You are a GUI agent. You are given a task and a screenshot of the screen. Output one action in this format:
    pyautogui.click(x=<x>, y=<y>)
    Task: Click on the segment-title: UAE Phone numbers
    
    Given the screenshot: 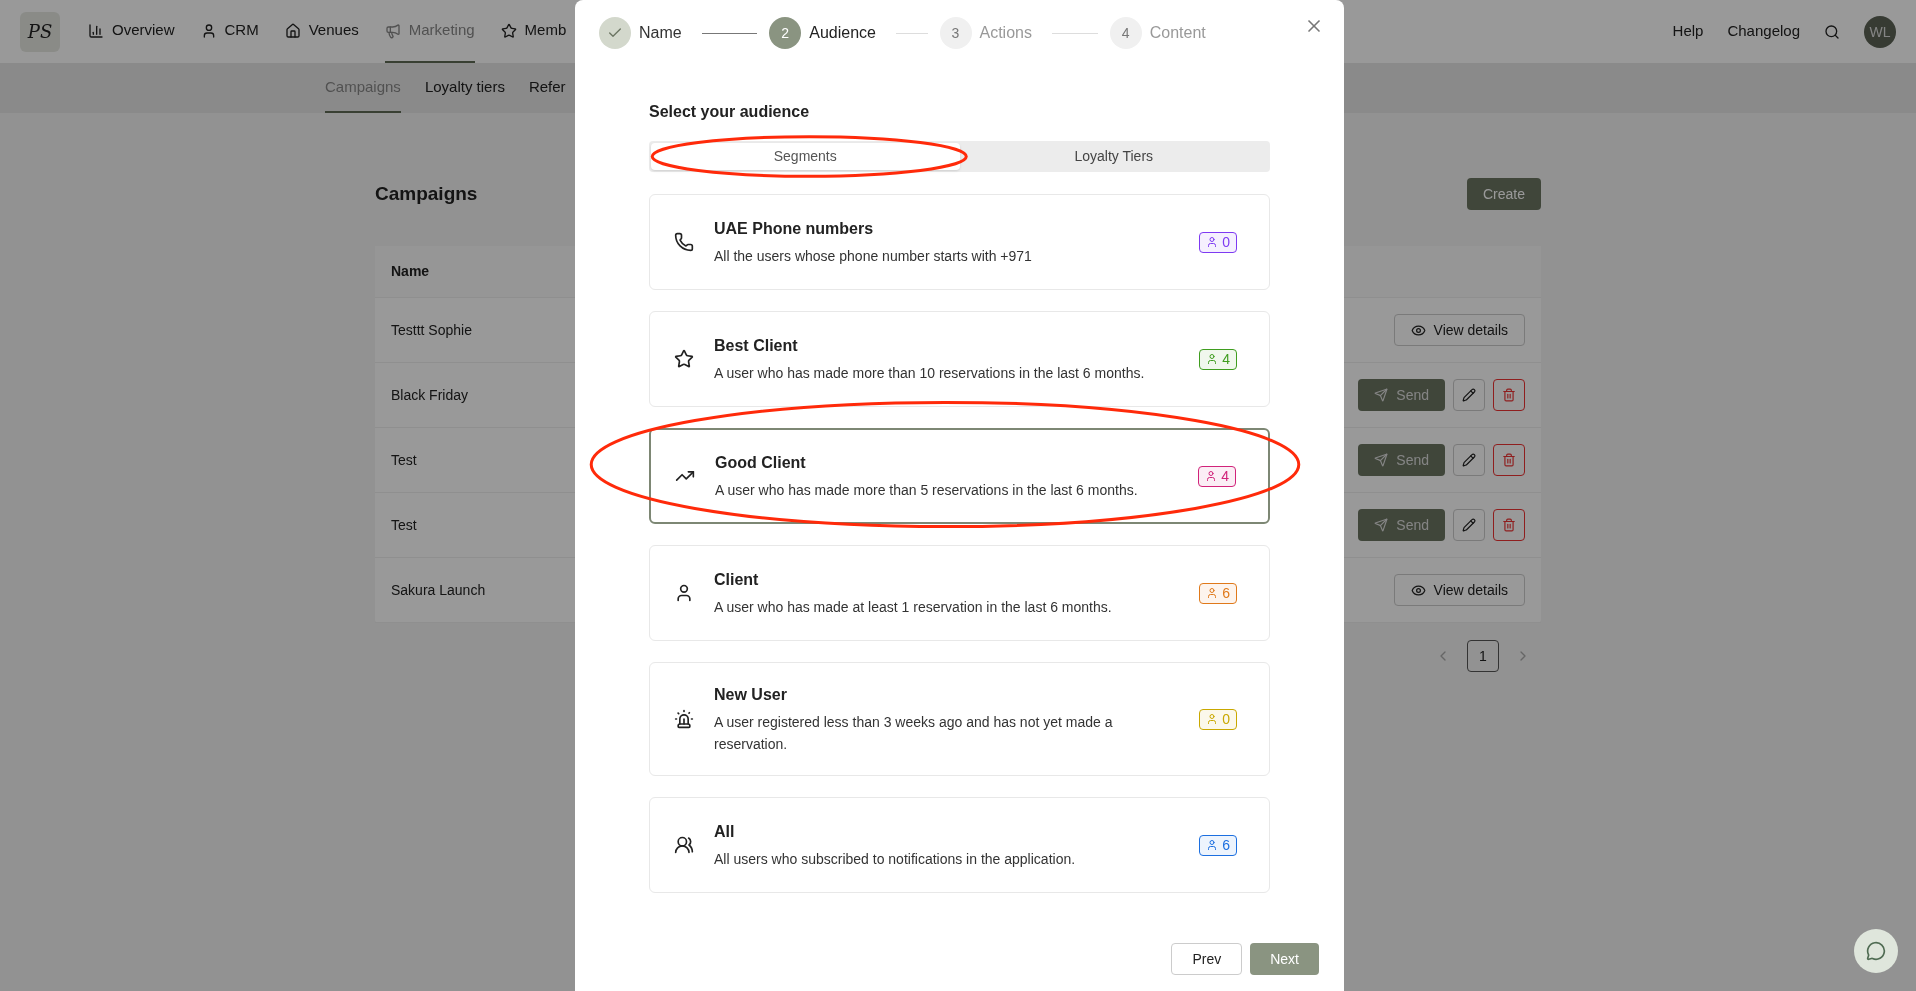 What is the action you would take?
    pyautogui.click(x=794, y=229)
    